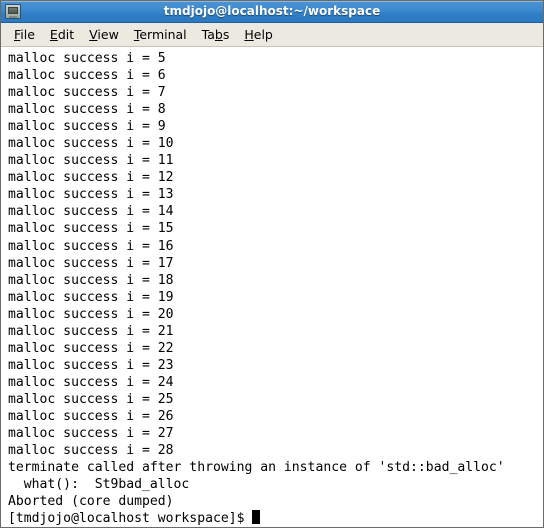 This screenshot has width=544, height=528. I want to click on window-title: tmdjojo@localhost:~/workspace, so click(272, 11).